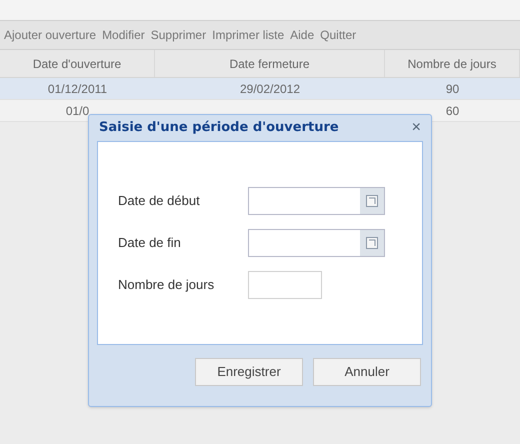 The height and width of the screenshot is (444, 520). I want to click on toolbar-button: Ajouter ouverture, so click(50, 35).